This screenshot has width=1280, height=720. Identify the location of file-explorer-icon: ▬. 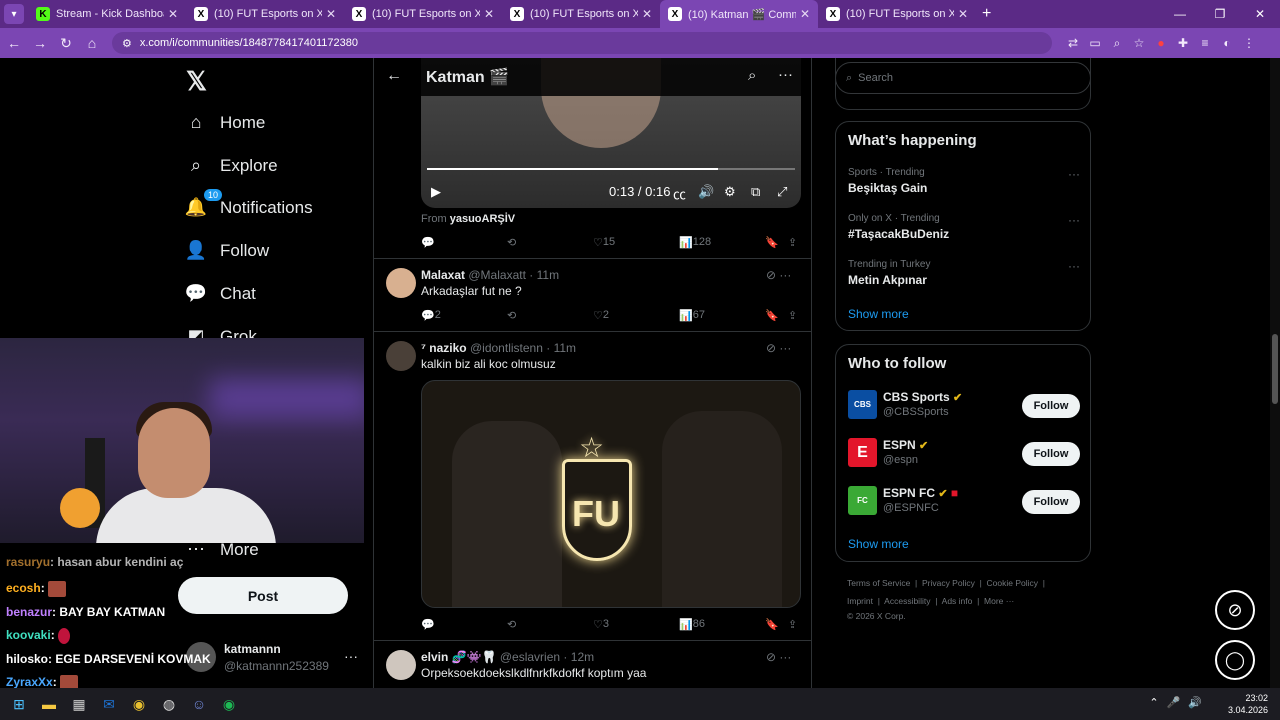
(49, 704).